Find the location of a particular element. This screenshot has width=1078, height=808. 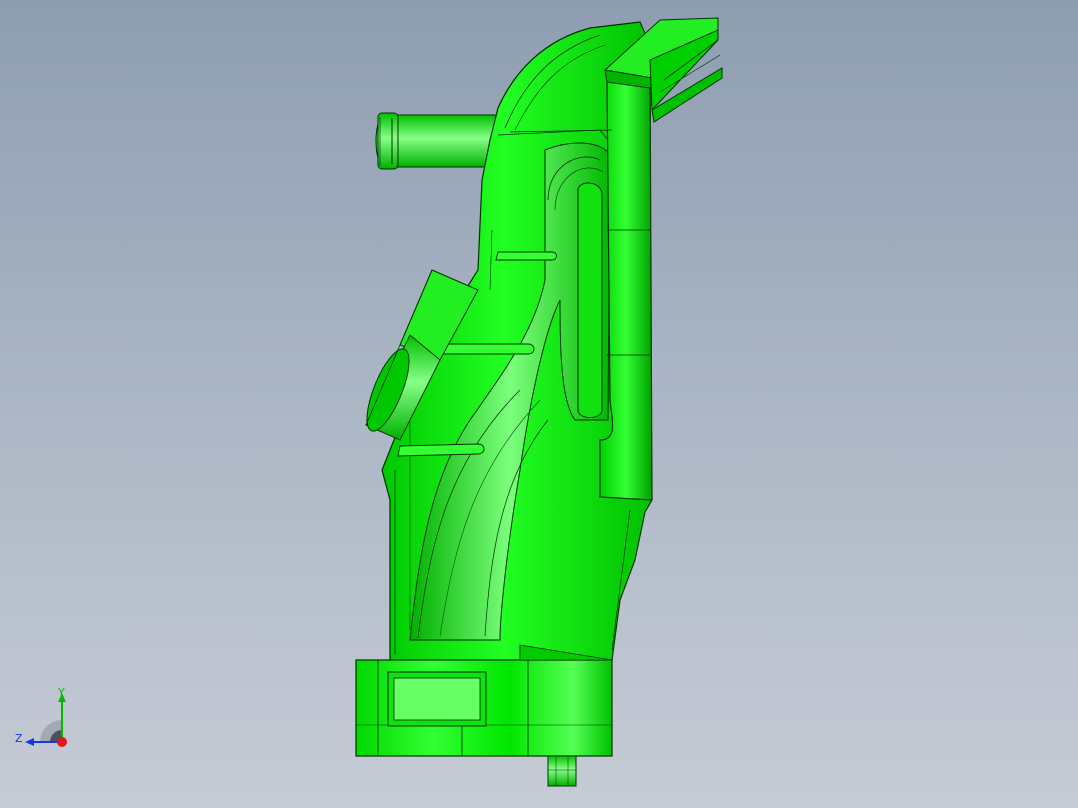

bottom-pin is located at coordinates (562, 771).